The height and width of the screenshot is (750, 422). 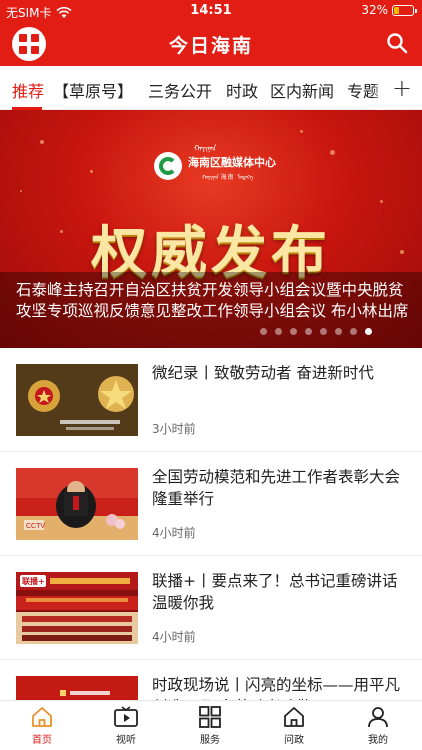 I want to click on news-title: 微纪录丨致敬劳动者 奋进新时代, so click(x=263, y=373).